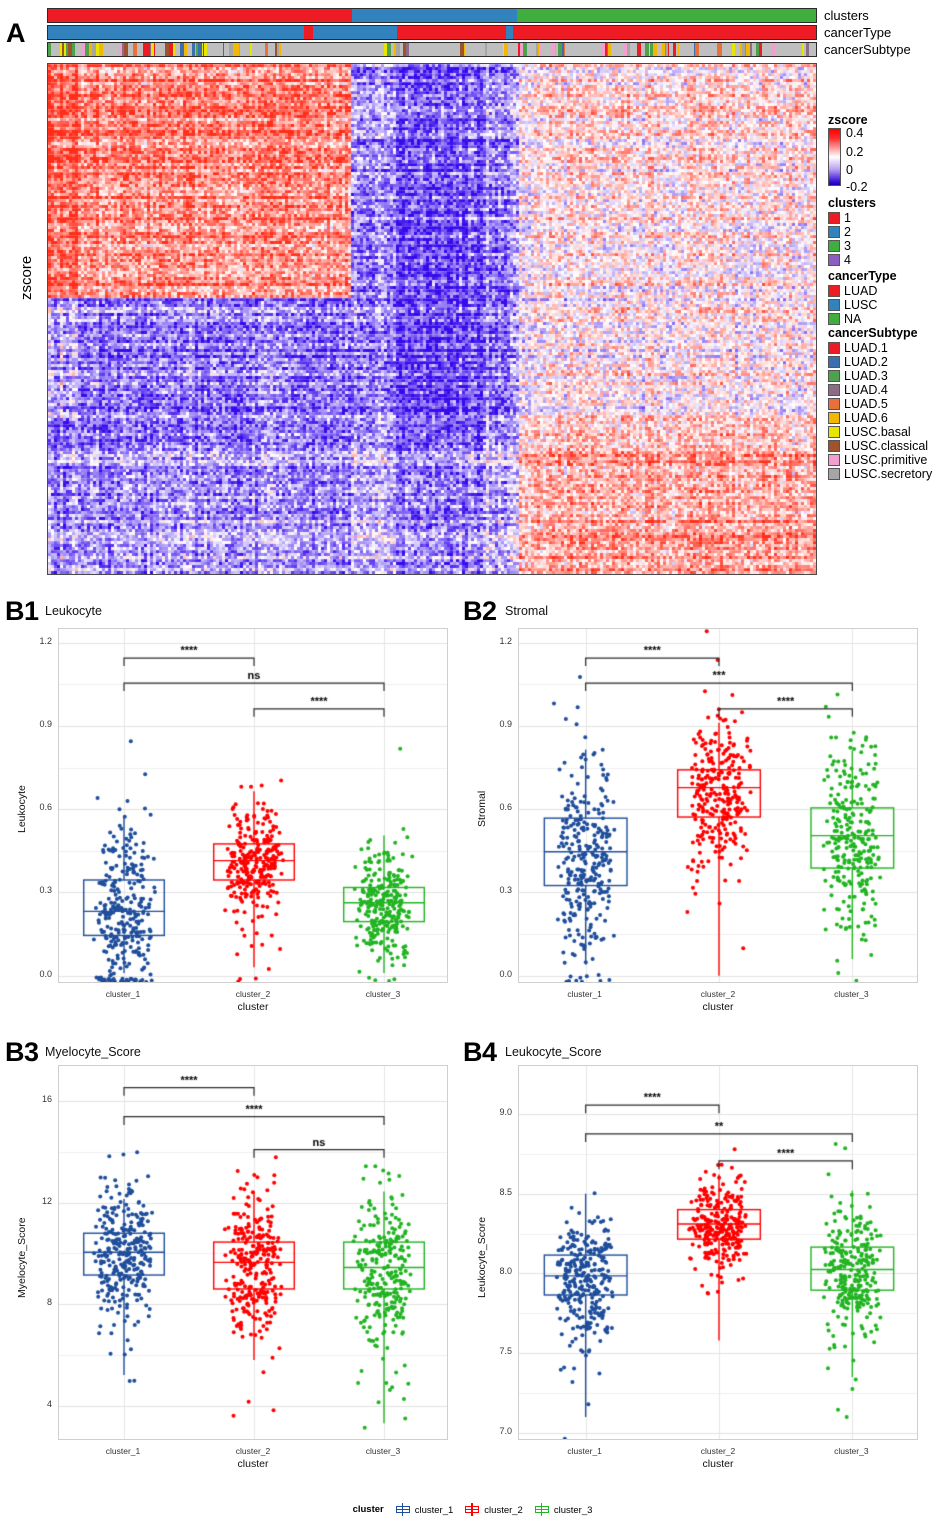 The width and height of the screenshot is (945, 1534). Describe the element at coordinates (718, 1007) in the screenshot. I see `x-axis-label: cluster` at that location.